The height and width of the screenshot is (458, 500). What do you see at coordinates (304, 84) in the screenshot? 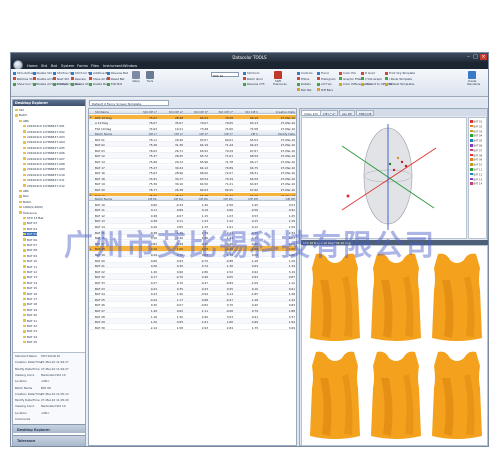
I see `ribbon-col8-item-2: Details` at bounding box center [304, 84].